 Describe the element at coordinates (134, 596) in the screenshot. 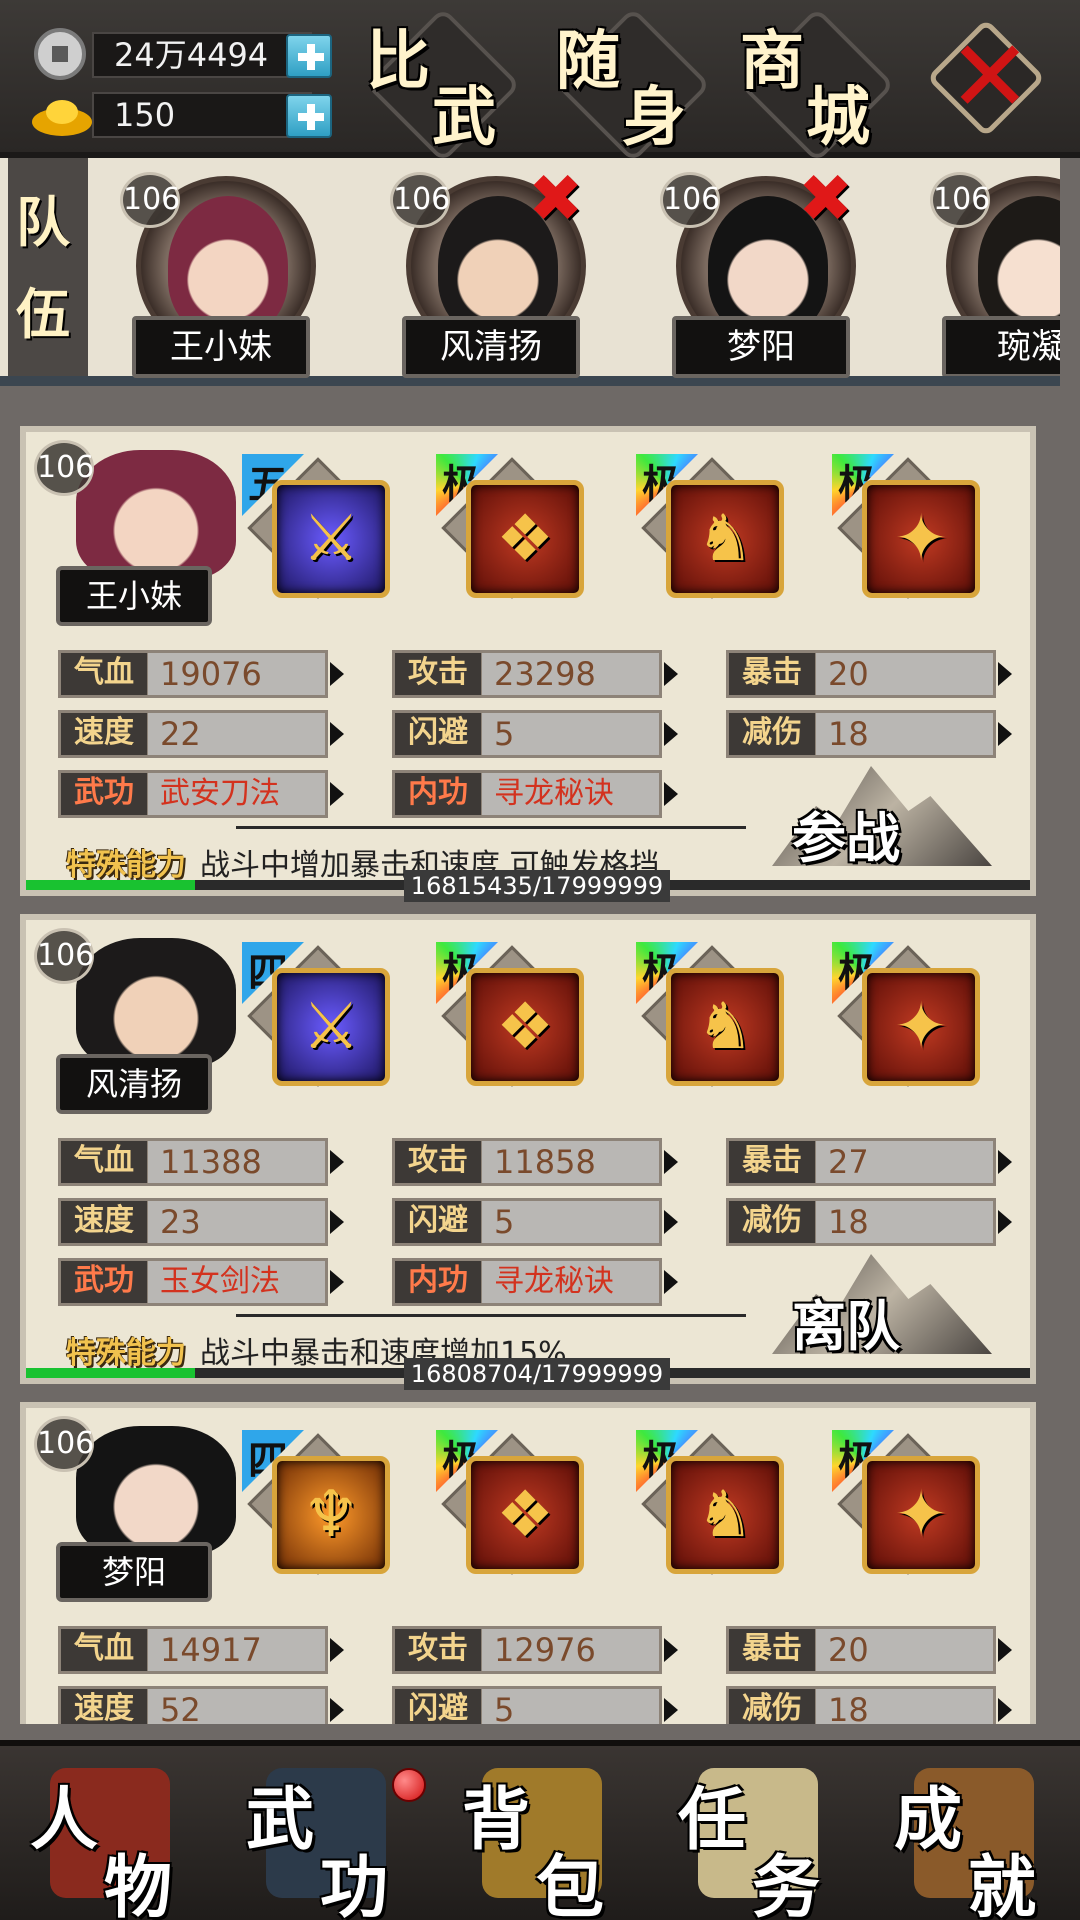

I see `hero-name: 王小妹` at that location.